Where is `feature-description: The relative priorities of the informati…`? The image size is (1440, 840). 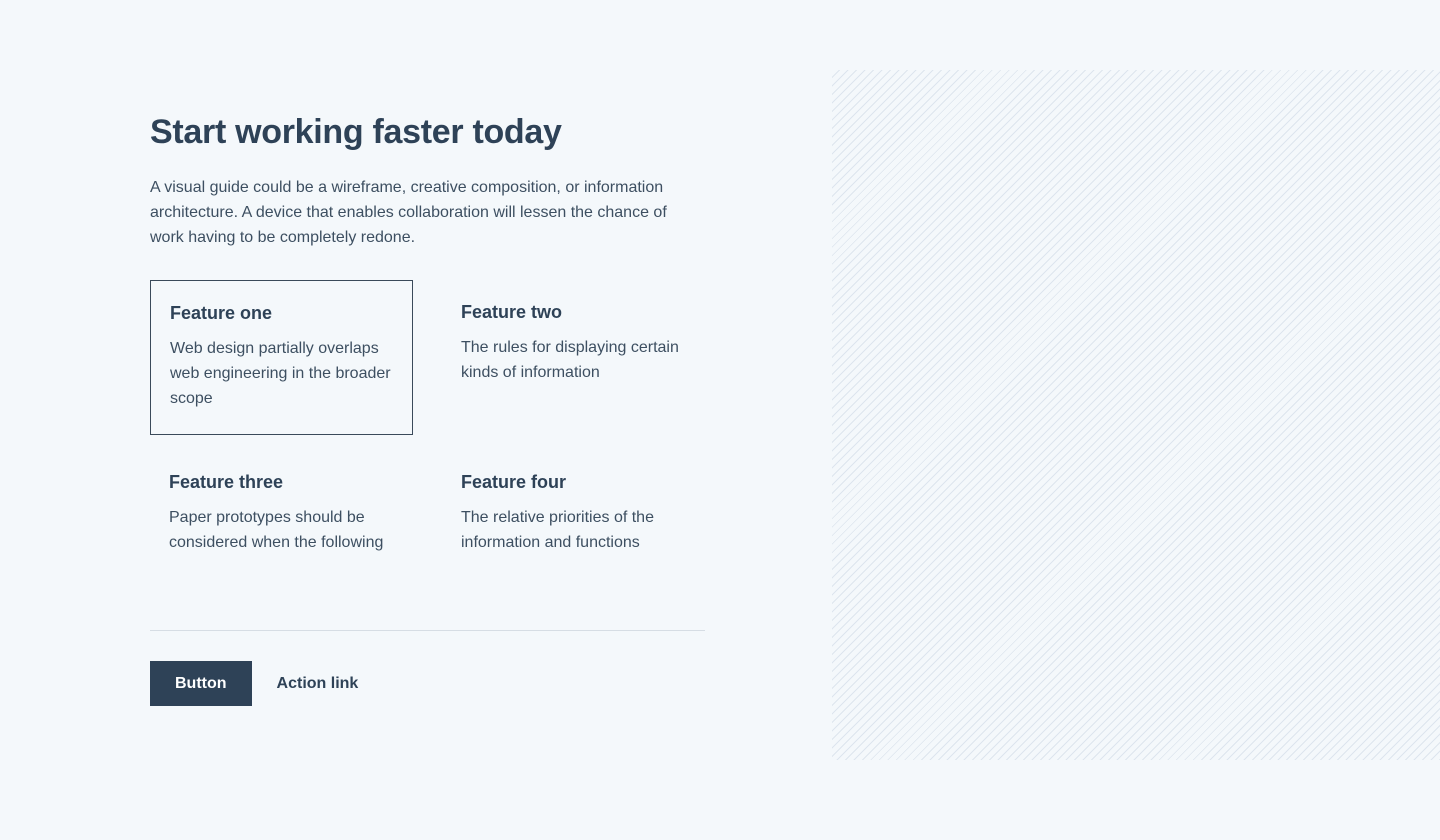
feature-description: The relative priorities of the informati… is located at coordinates (557, 530).